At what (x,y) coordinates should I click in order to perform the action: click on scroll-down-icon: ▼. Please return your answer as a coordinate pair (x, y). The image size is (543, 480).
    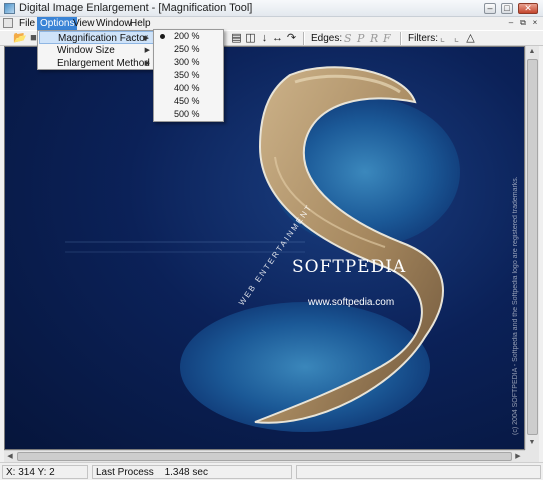
    Looking at the image, I should click on (532, 443).